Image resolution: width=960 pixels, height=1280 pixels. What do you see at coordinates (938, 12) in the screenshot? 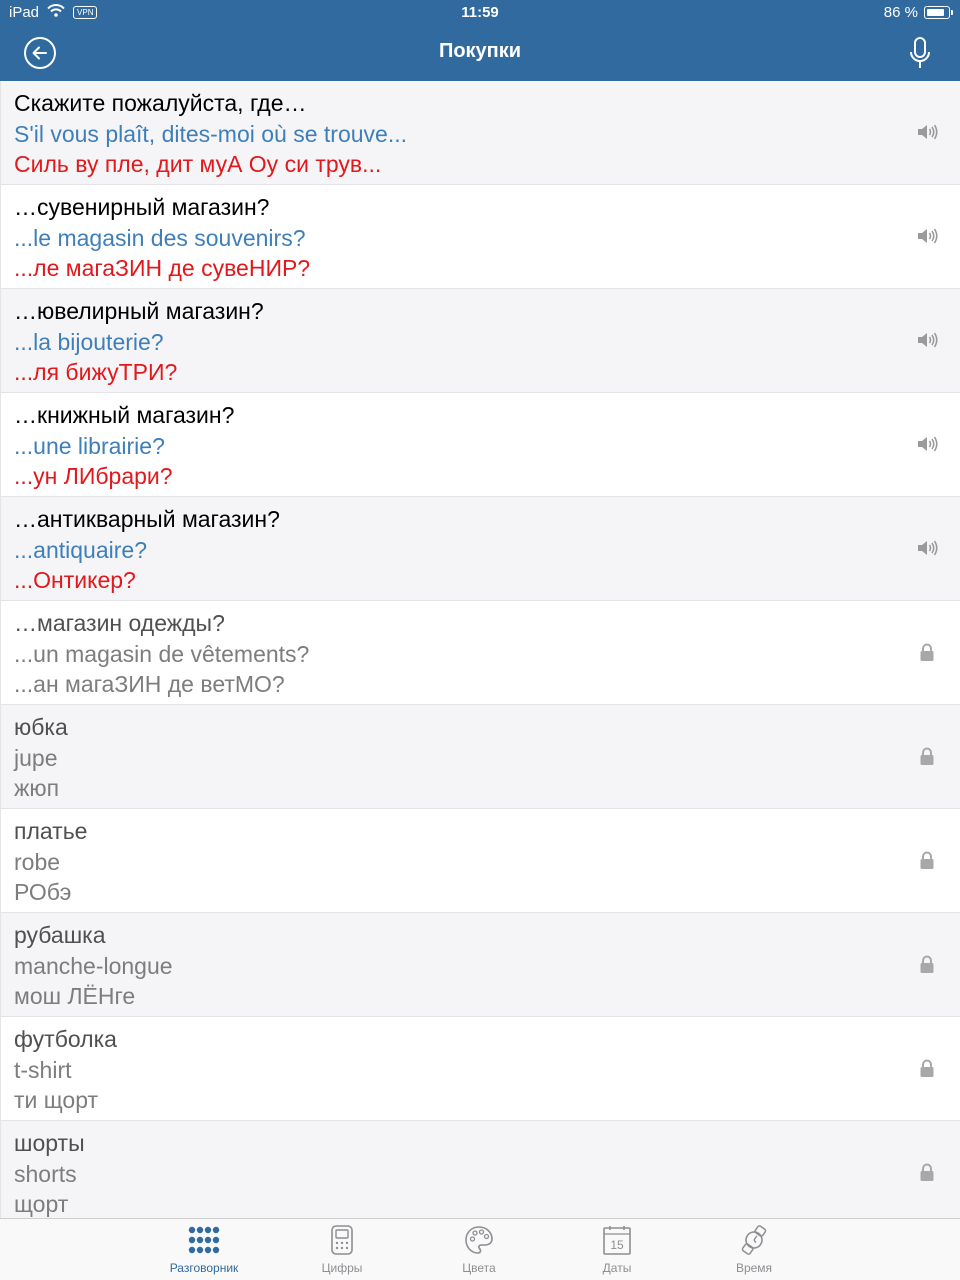
I see `battery-icon` at bounding box center [938, 12].